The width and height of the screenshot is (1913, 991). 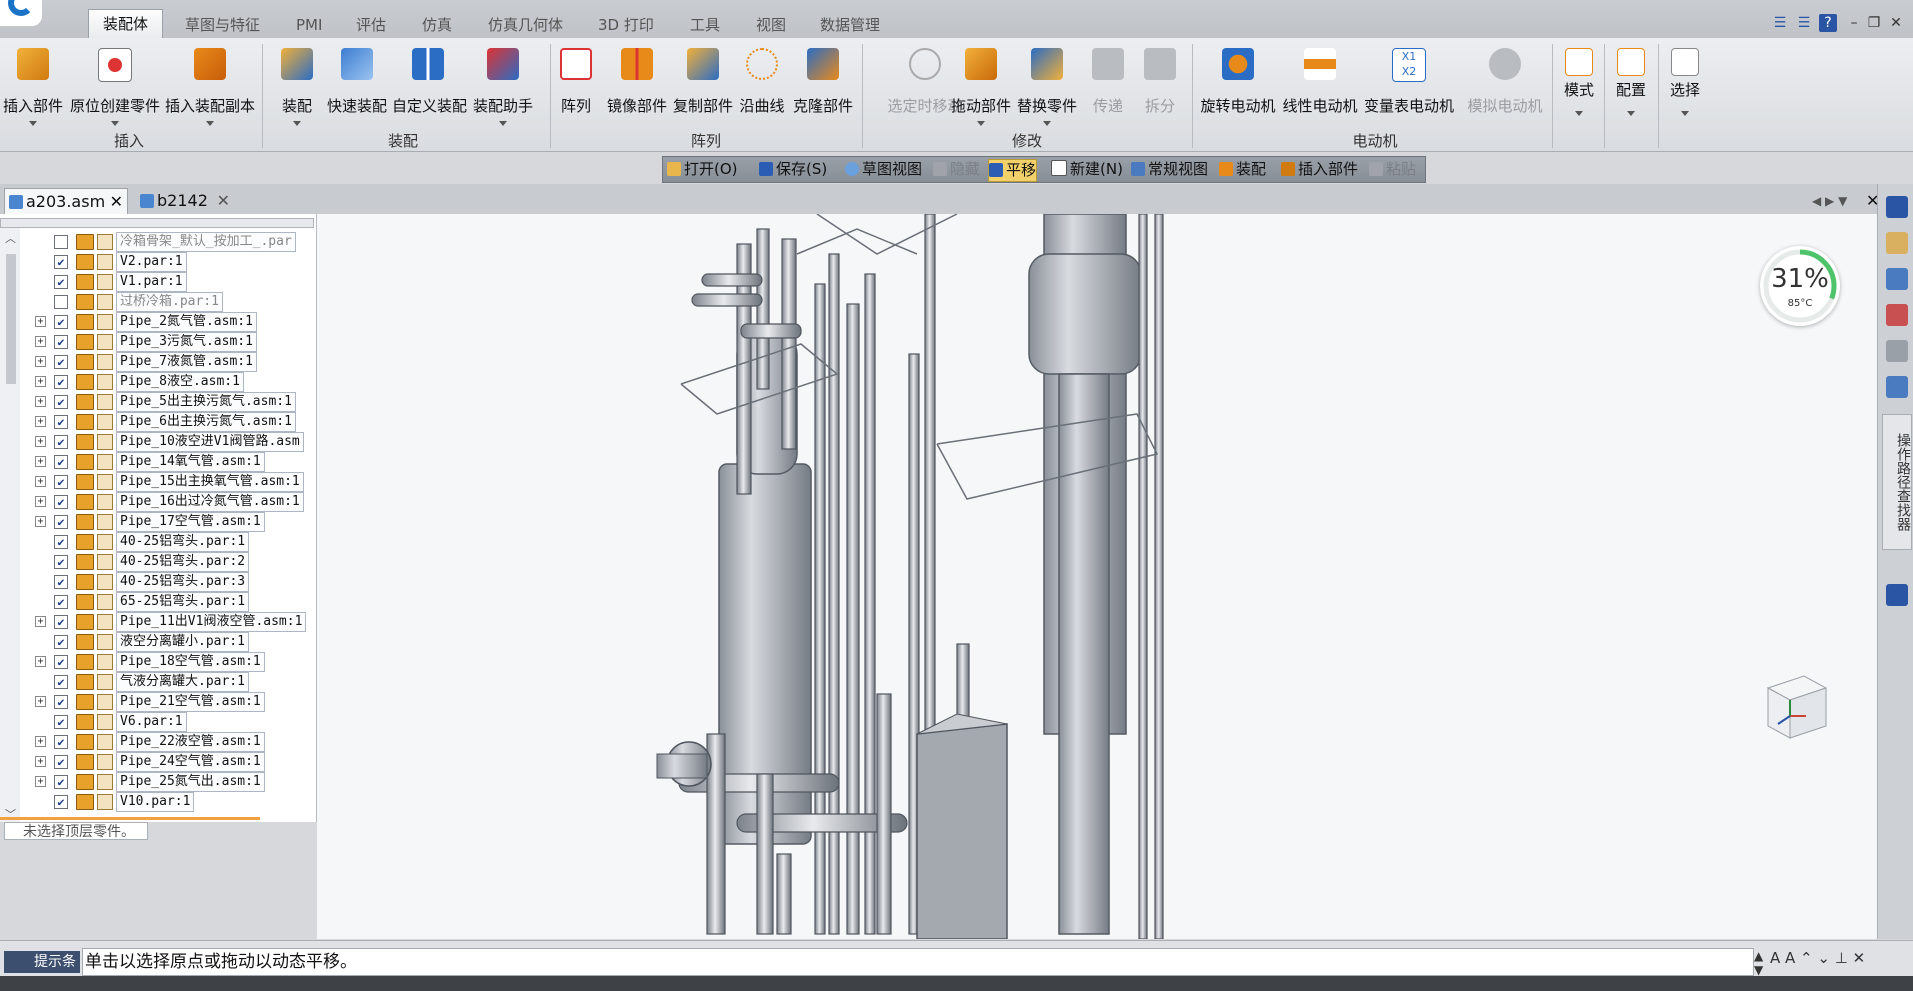 I want to click on view-cube, so click(x=1793, y=705).